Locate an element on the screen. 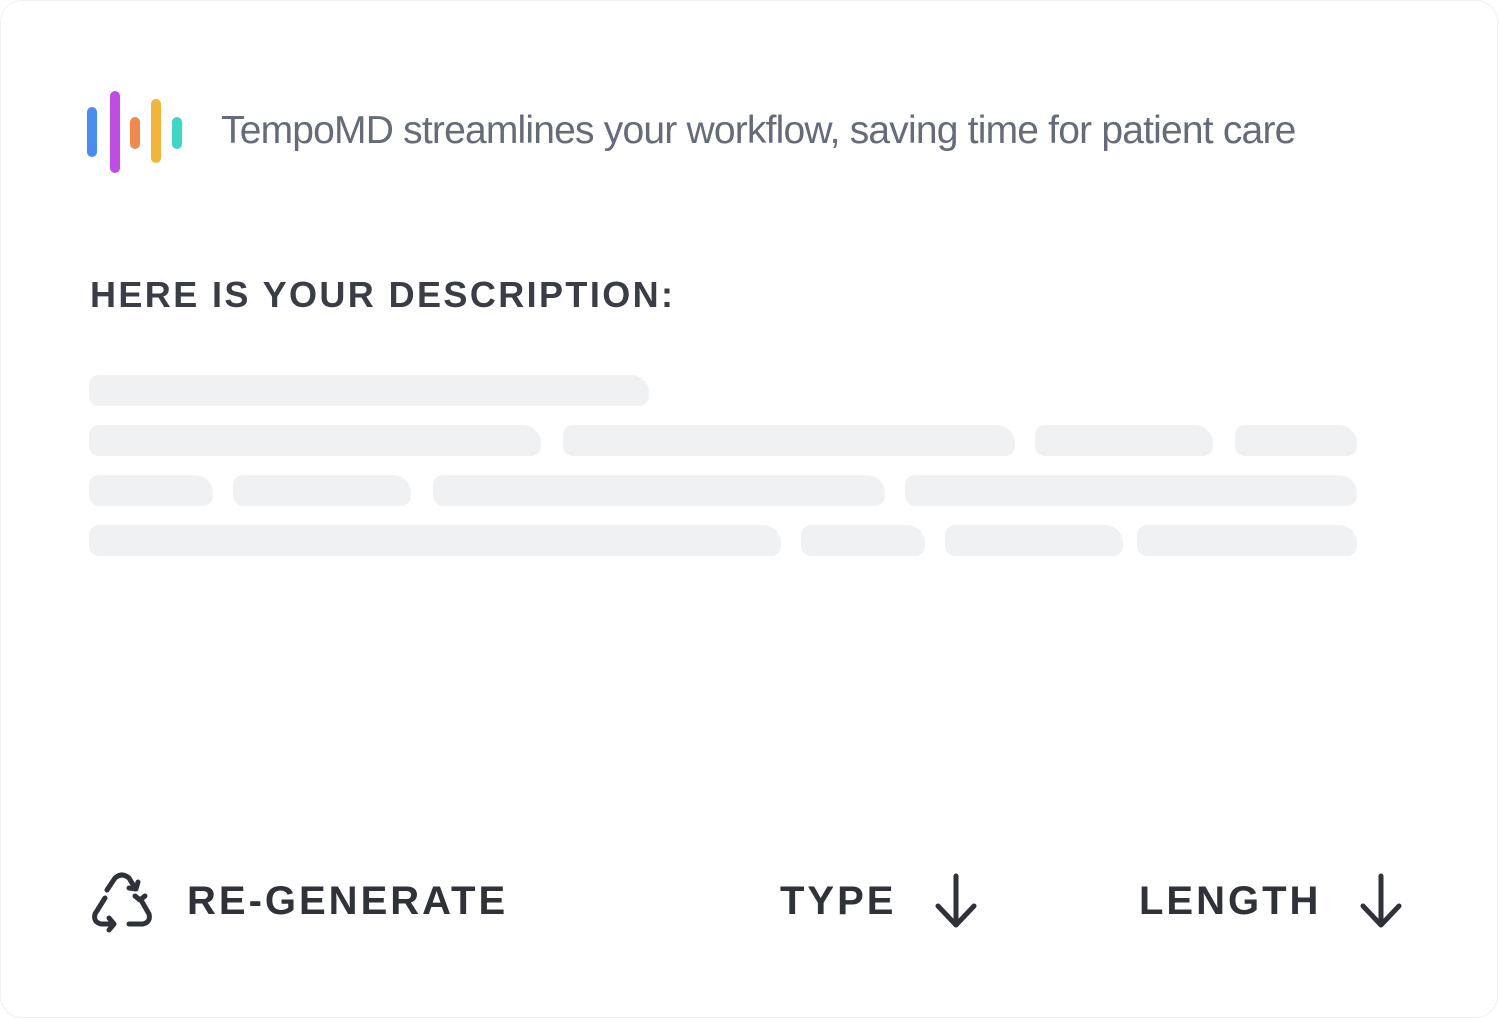 The height and width of the screenshot is (1020, 1500). type-dropdown-button: TYPE is located at coordinates (879, 901).